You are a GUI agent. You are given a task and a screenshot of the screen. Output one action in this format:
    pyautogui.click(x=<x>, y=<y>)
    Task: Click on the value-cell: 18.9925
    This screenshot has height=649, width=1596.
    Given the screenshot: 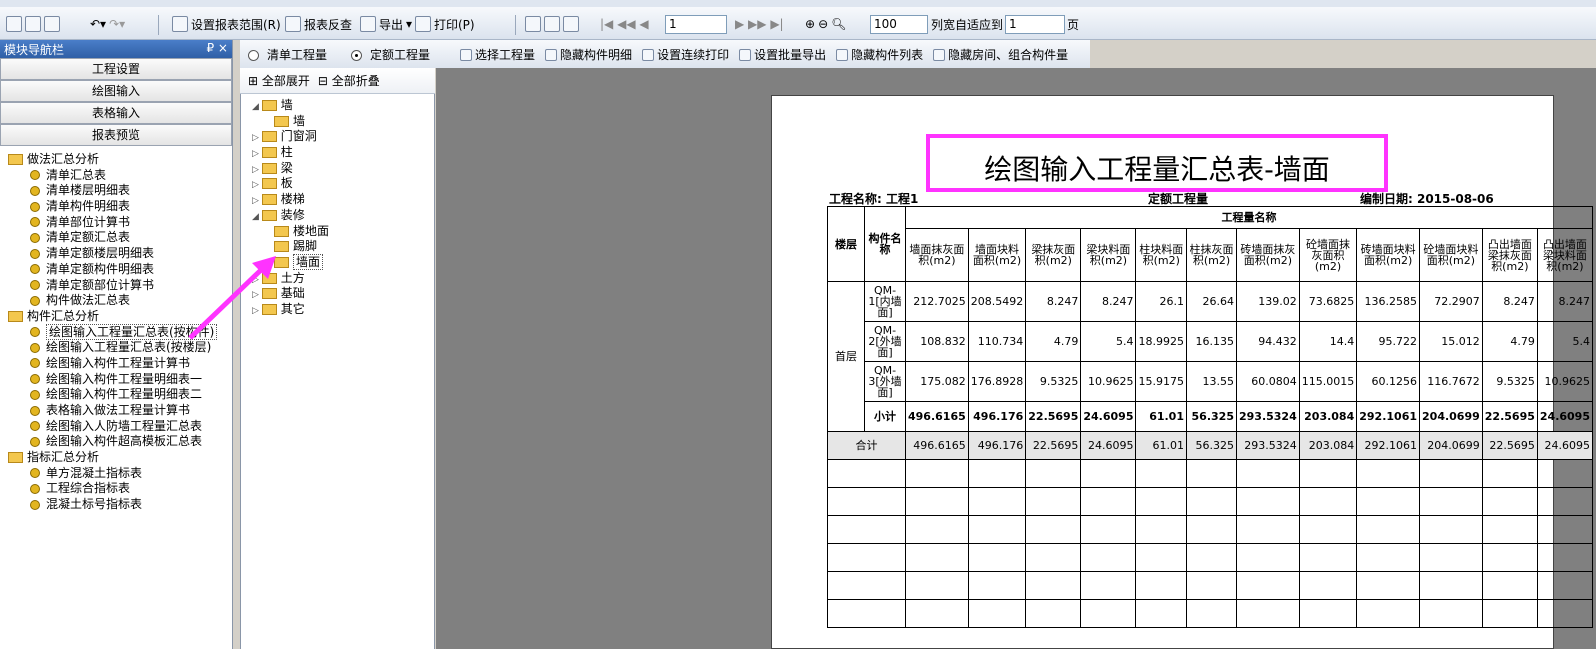 What is the action you would take?
    pyautogui.click(x=1161, y=341)
    